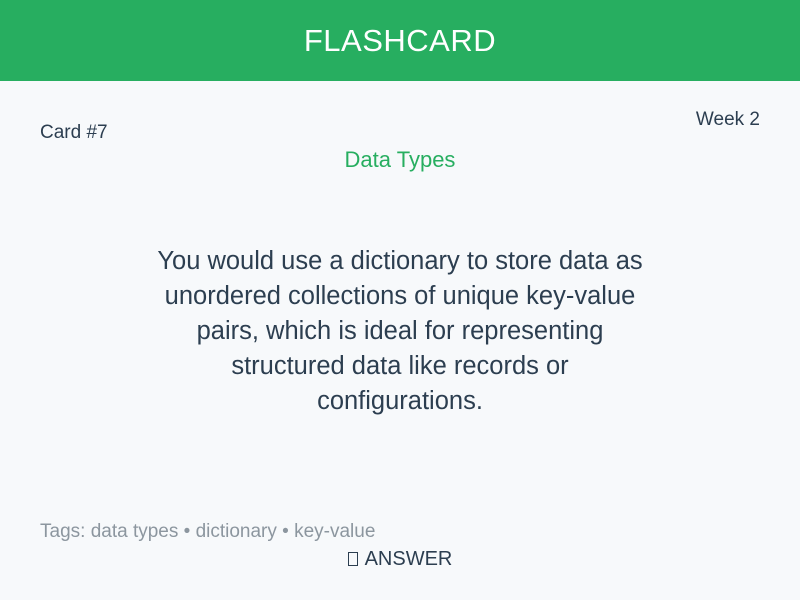 The height and width of the screenshot is (600, 800). What do you see at coordinates (408, 559) in the screenshot?
I see `card-side-label: ANSWER` at bounding box center [408, 559].